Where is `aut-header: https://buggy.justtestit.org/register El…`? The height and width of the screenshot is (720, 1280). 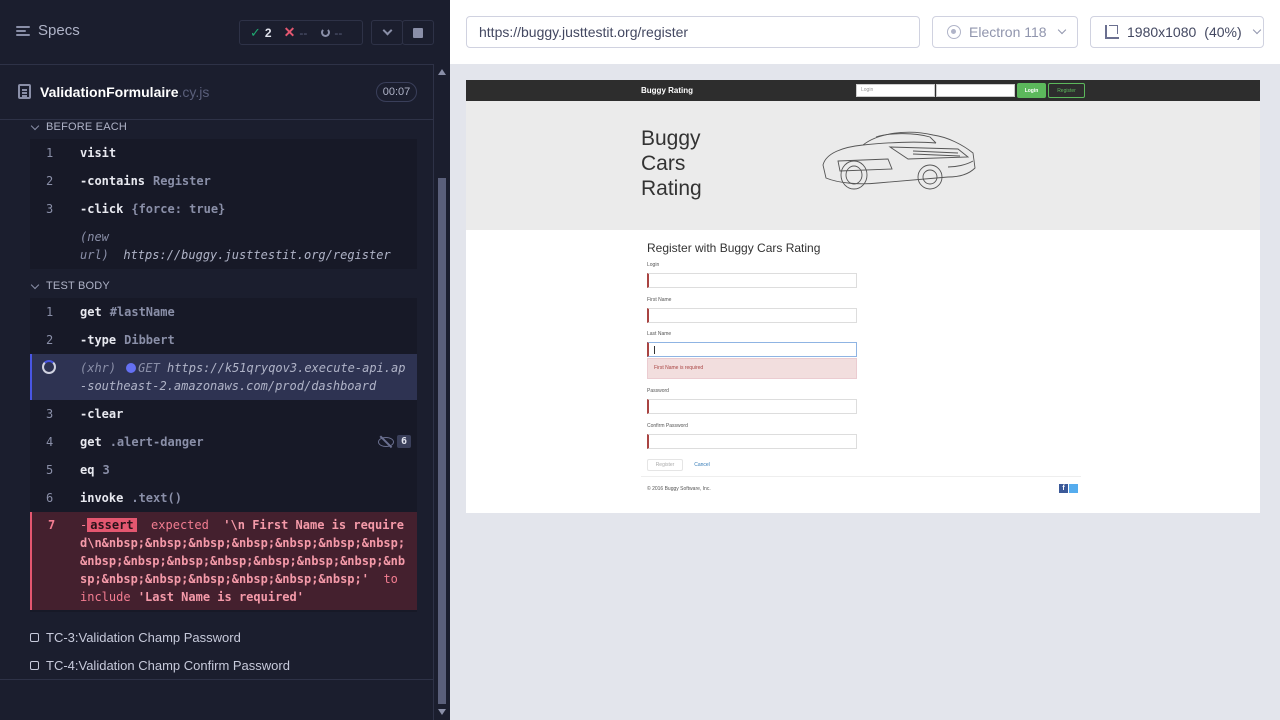
aut-header: https://buggy.justtestit.org/register El… is located at coordinates (865, 32).